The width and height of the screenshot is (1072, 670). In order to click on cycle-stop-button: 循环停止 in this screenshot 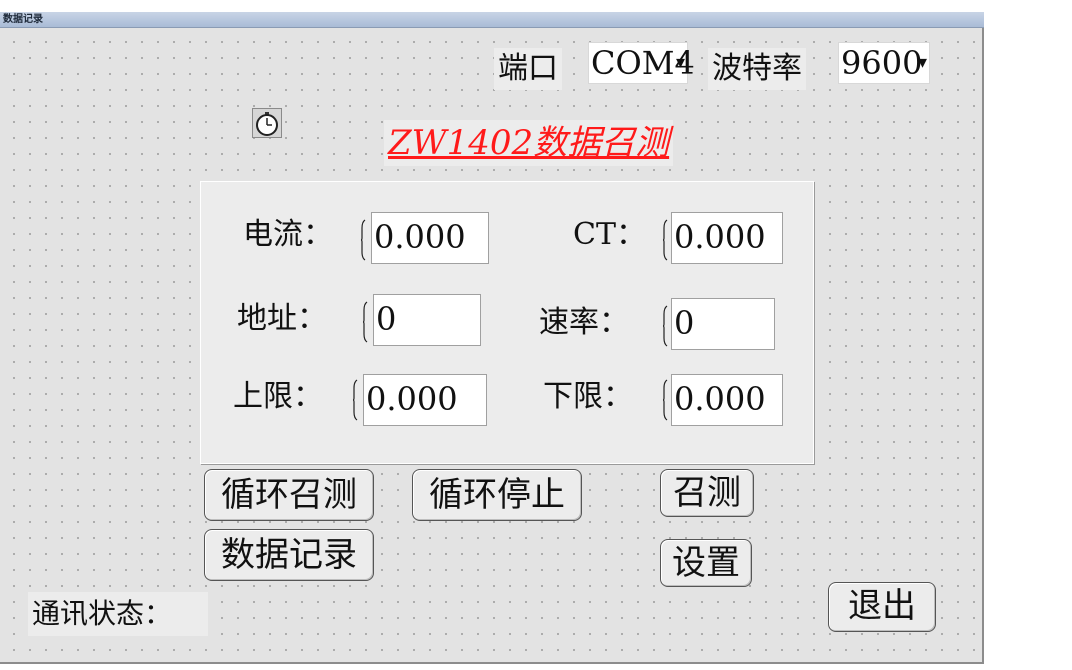, I will do `click(497, 495)`.